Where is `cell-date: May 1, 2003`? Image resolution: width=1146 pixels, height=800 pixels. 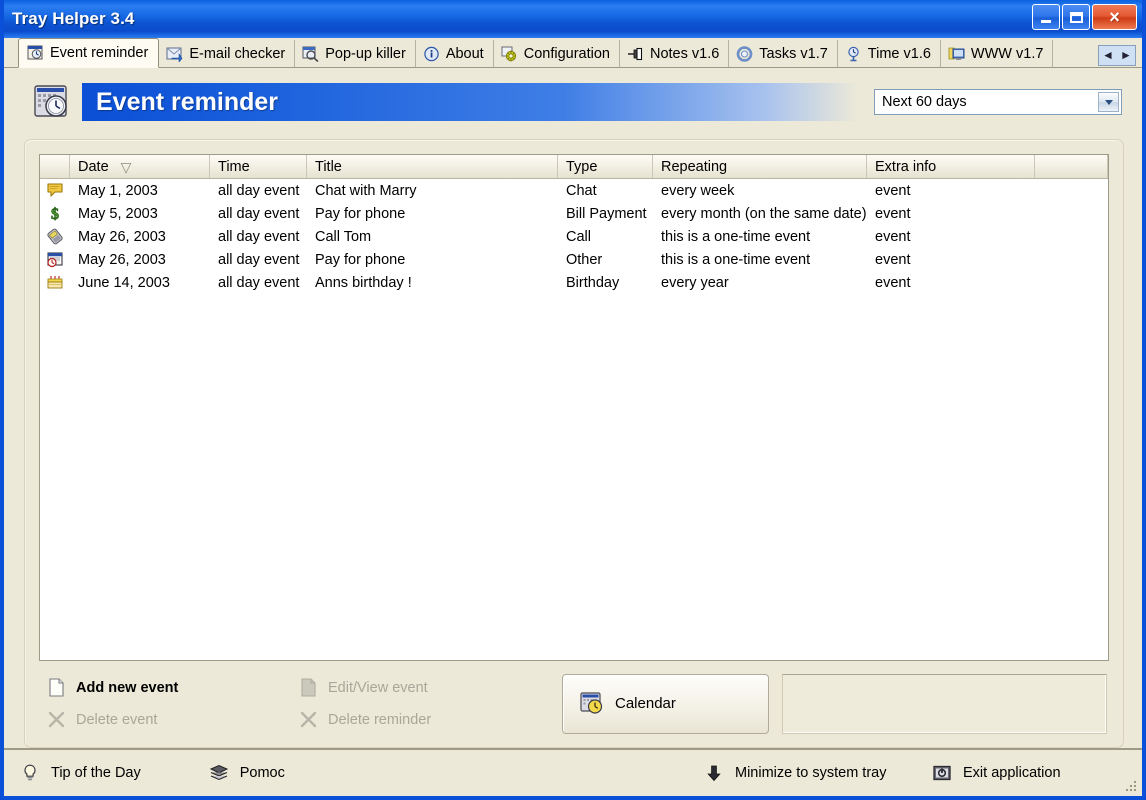
cell-date: May 1, 2003 is located at coordinates (118, 190).